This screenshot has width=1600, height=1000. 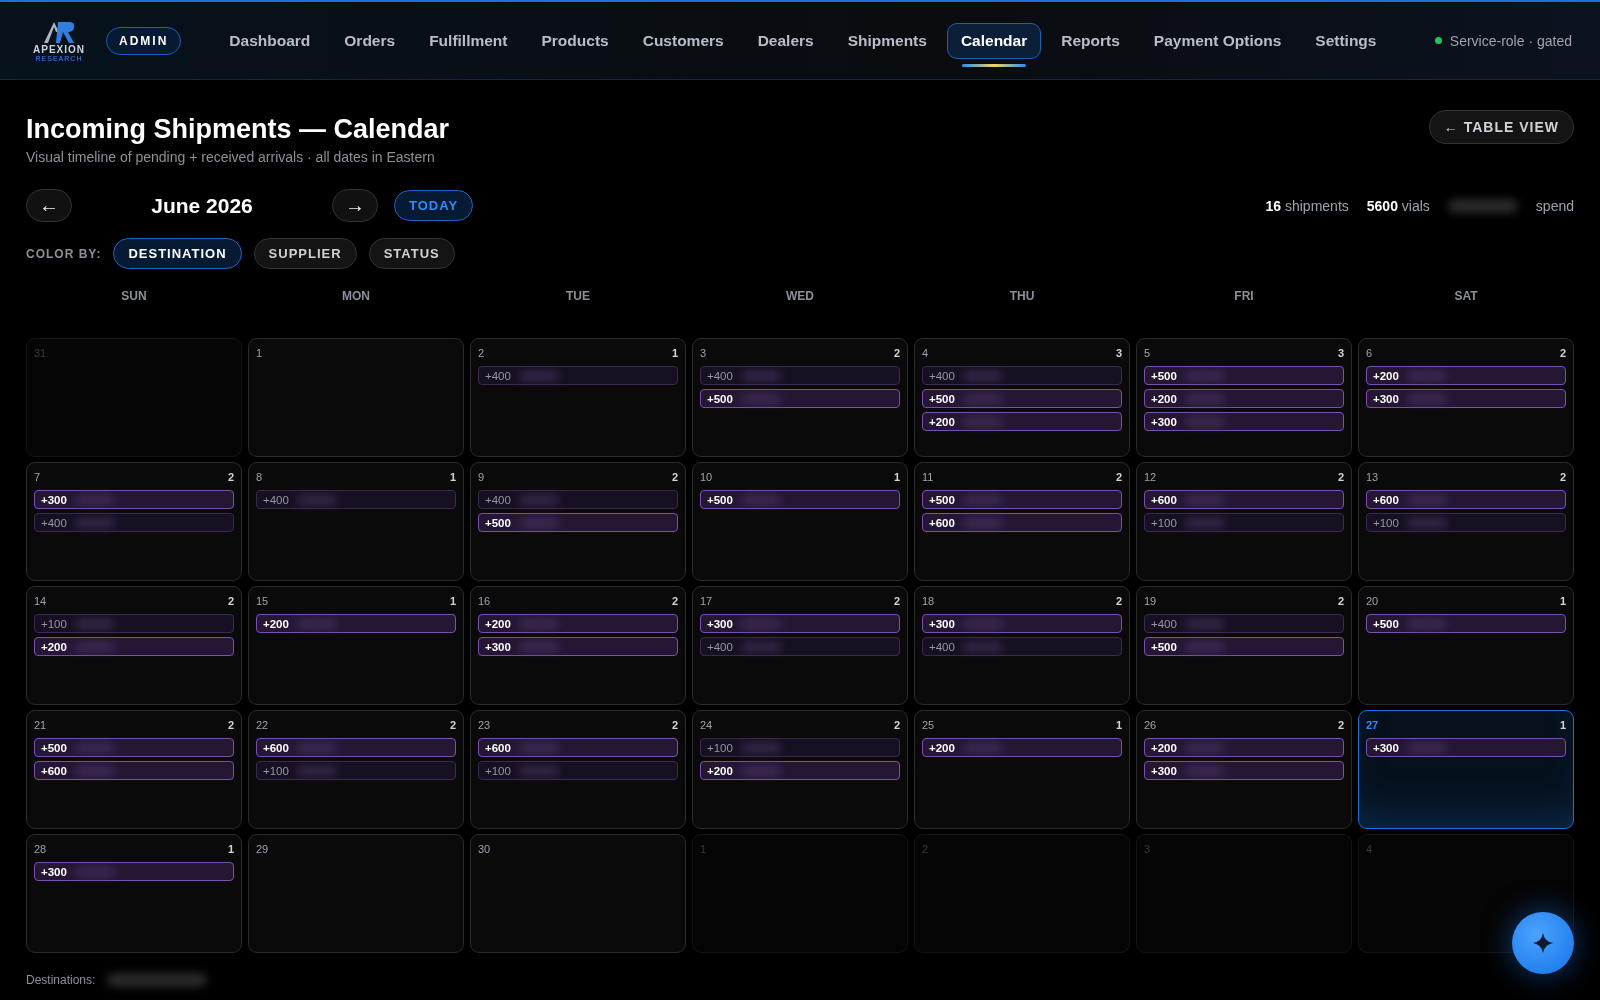 I want to click on nav-tab: Dealers, so click(x=785, y=40).